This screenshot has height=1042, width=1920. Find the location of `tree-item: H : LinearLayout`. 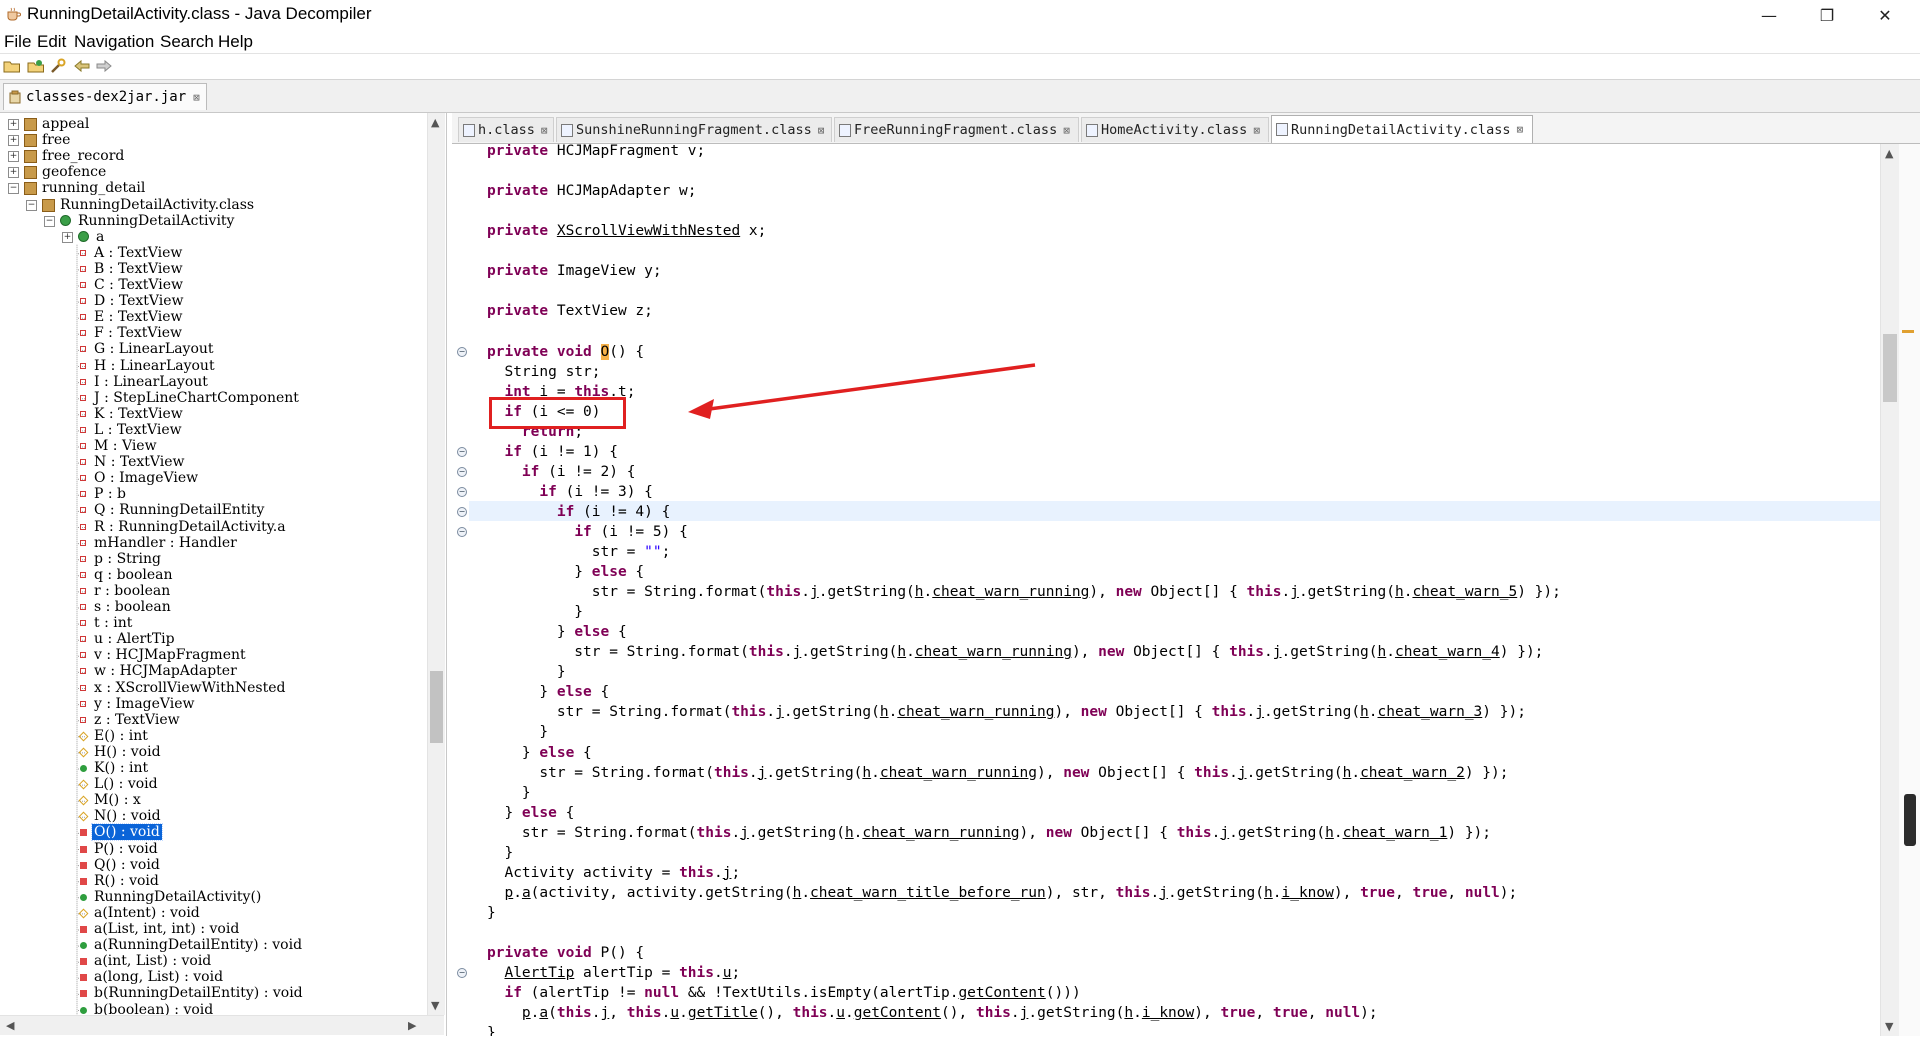

tree-item: H : LinearLayout is located at coordinates (154, 366).